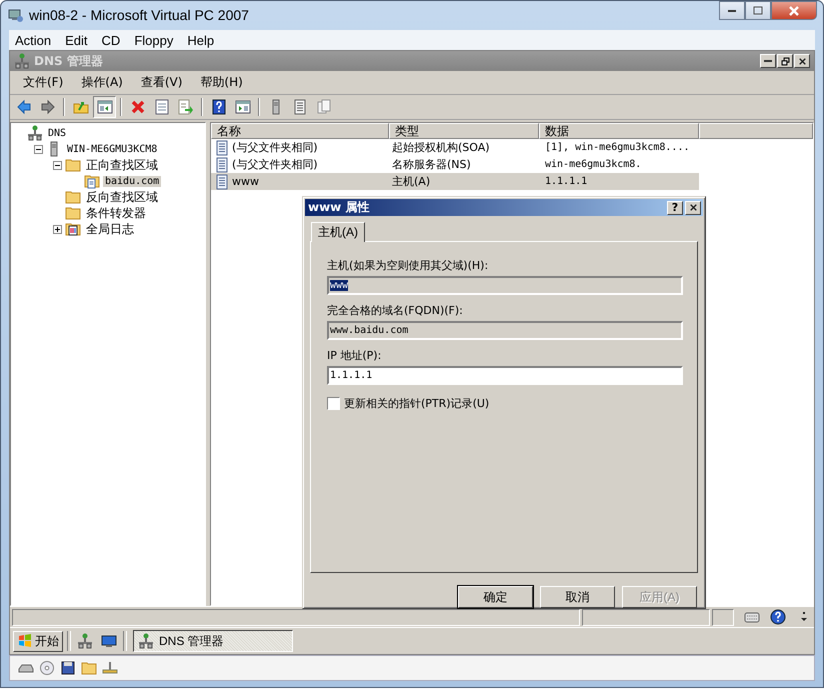  I want to click on cd-icon, so click(47, 668).